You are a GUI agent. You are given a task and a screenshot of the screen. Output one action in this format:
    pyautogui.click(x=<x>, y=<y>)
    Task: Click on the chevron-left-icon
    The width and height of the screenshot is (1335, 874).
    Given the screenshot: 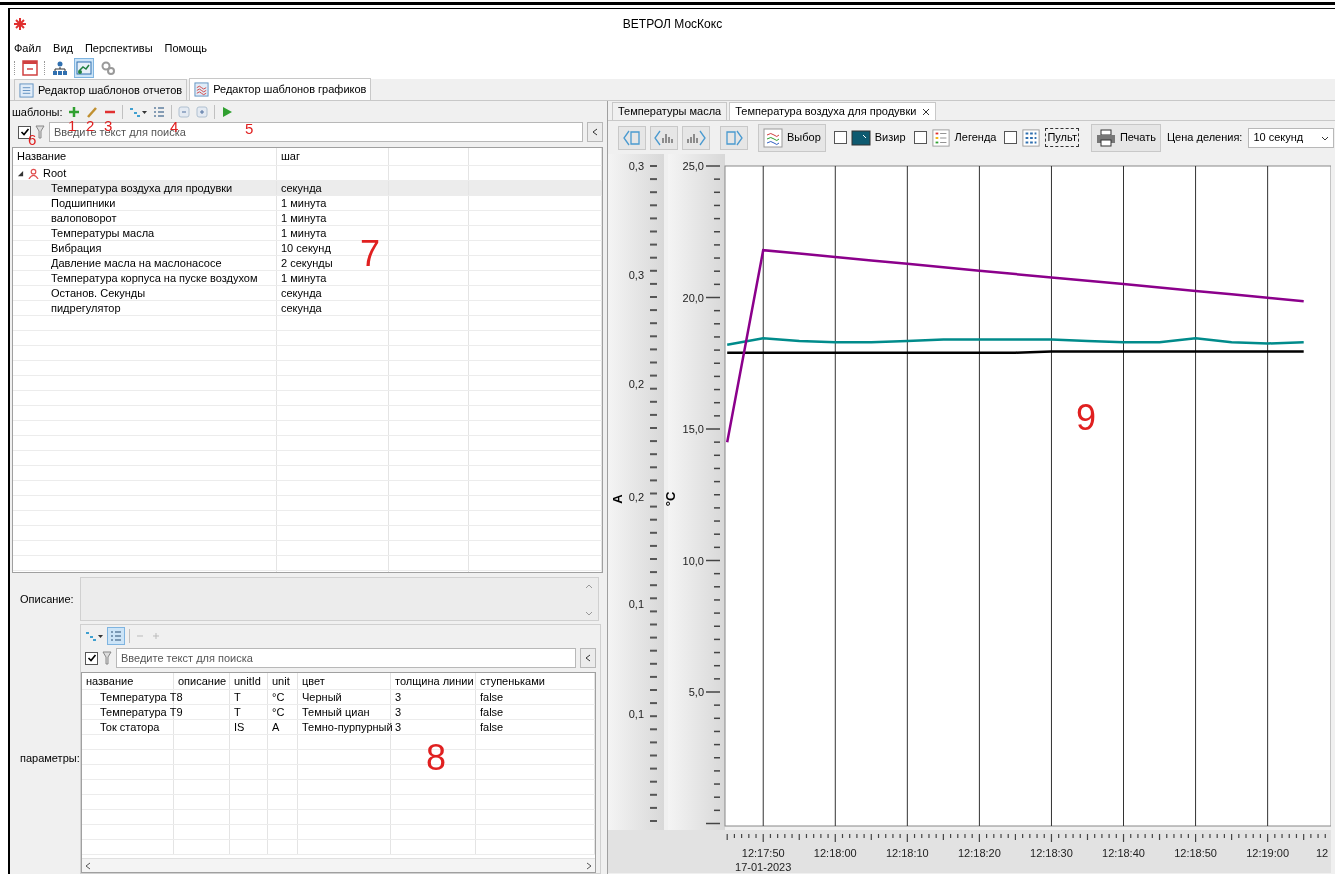 What is the action you would take?
    pyautogui.click(x=588, y=658)
    